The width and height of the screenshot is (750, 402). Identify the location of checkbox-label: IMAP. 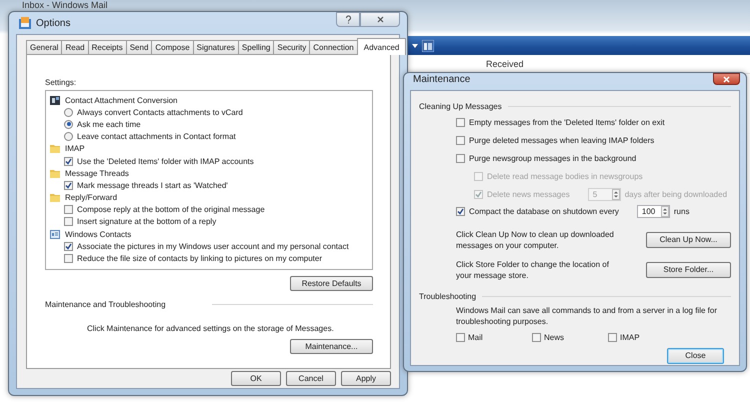
(630, 337).